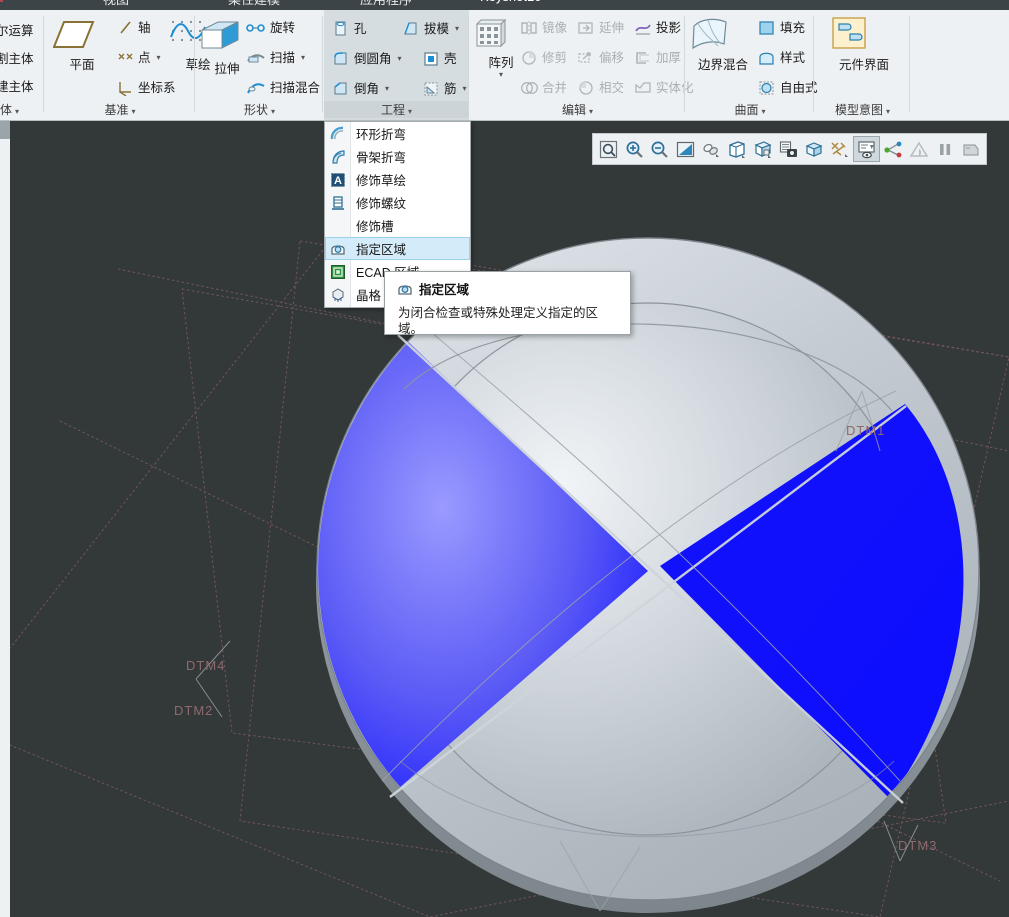  I want to click on component-interface-button: 元件界面, so click(864, 44).